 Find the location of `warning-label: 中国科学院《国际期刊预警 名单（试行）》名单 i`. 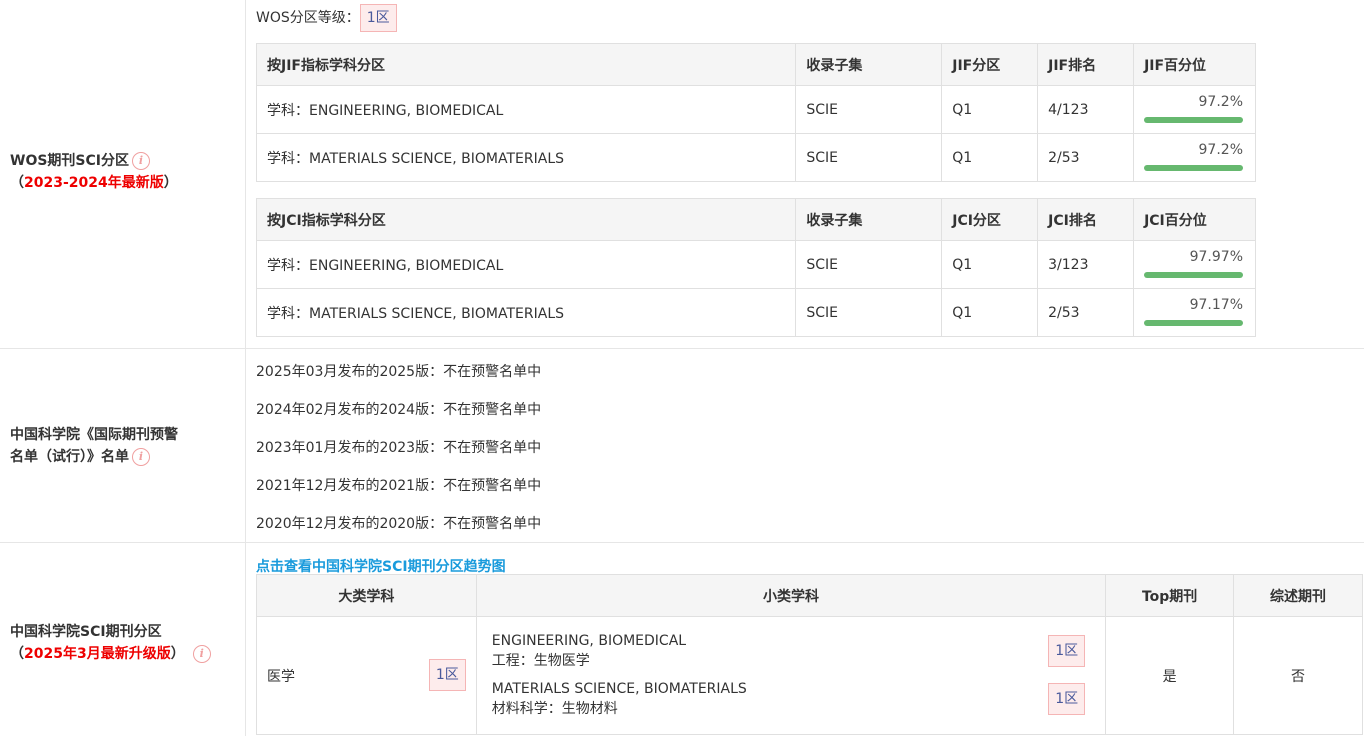

warning-label: 中国科学院《国际期刊预警 名单（试行）》名单 i is located at coordinates (94, 446).